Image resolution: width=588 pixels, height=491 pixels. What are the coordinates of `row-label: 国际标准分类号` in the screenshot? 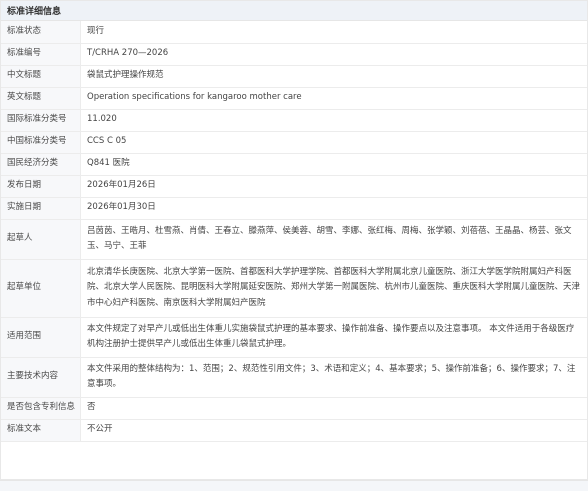 It's located at (41, 120).